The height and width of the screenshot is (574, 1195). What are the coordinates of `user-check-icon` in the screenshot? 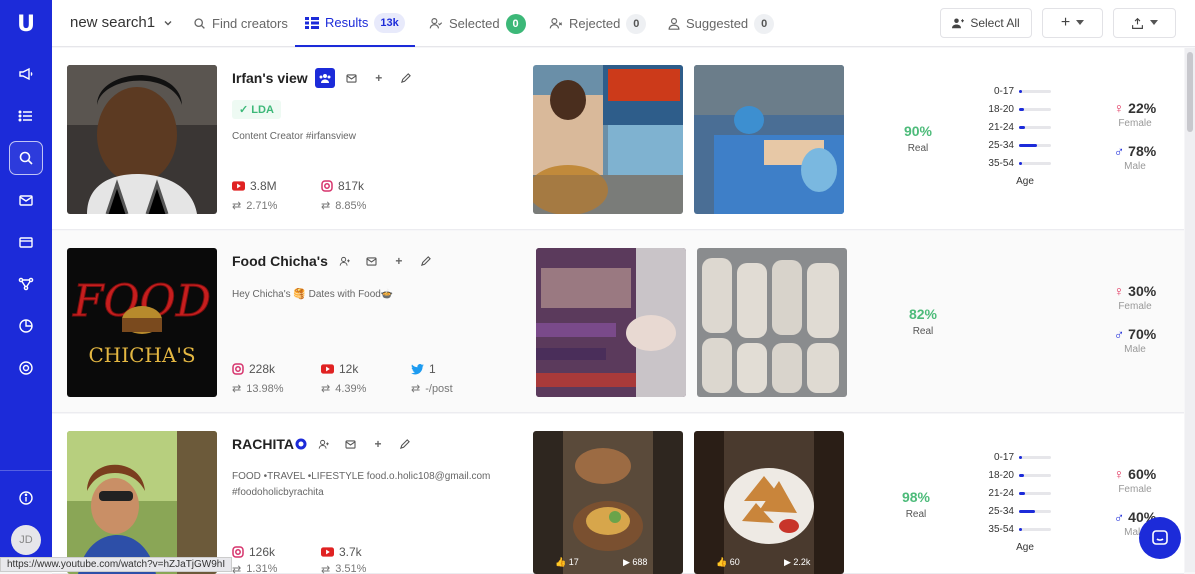 It's located at (436, 23).